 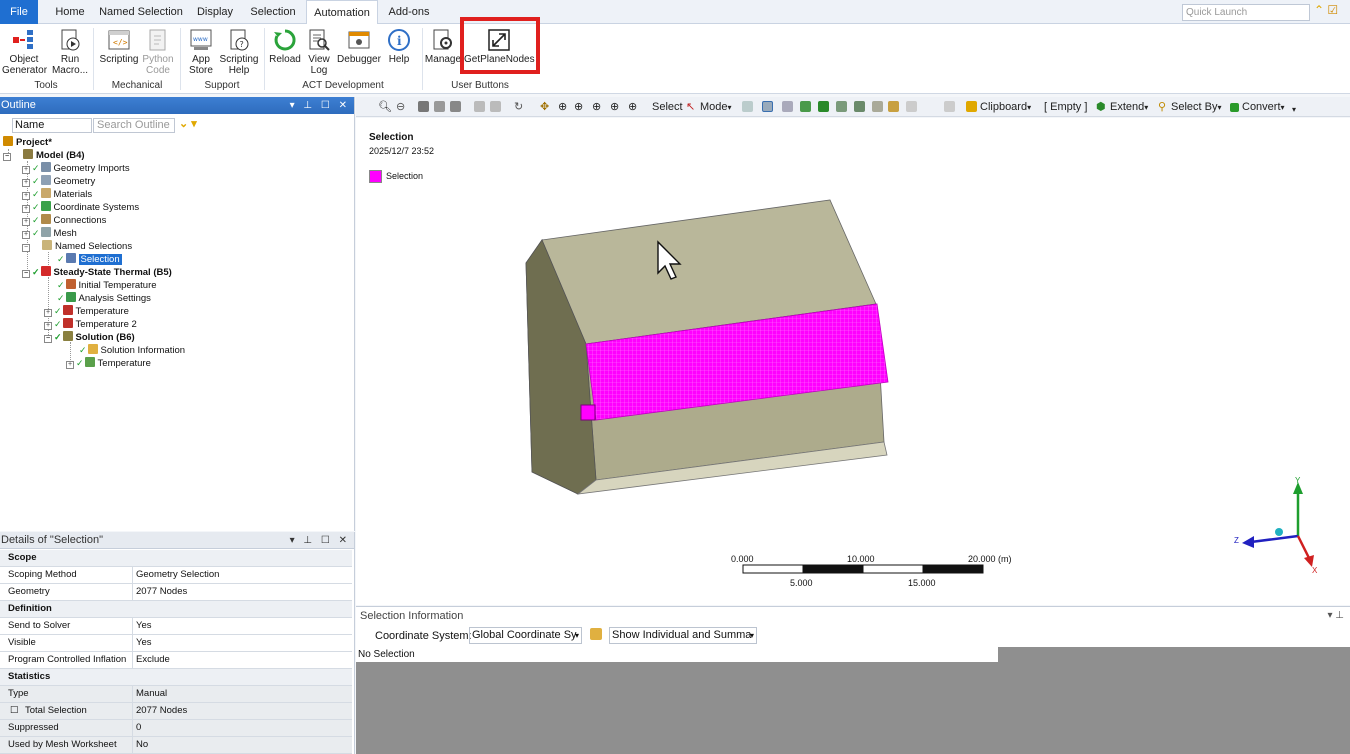 What do you see at coordinates (90, 324) in the screenshot?
I see `tree-temperature-2: + ✓ Temperature 2` at bounding box center [90, 324].